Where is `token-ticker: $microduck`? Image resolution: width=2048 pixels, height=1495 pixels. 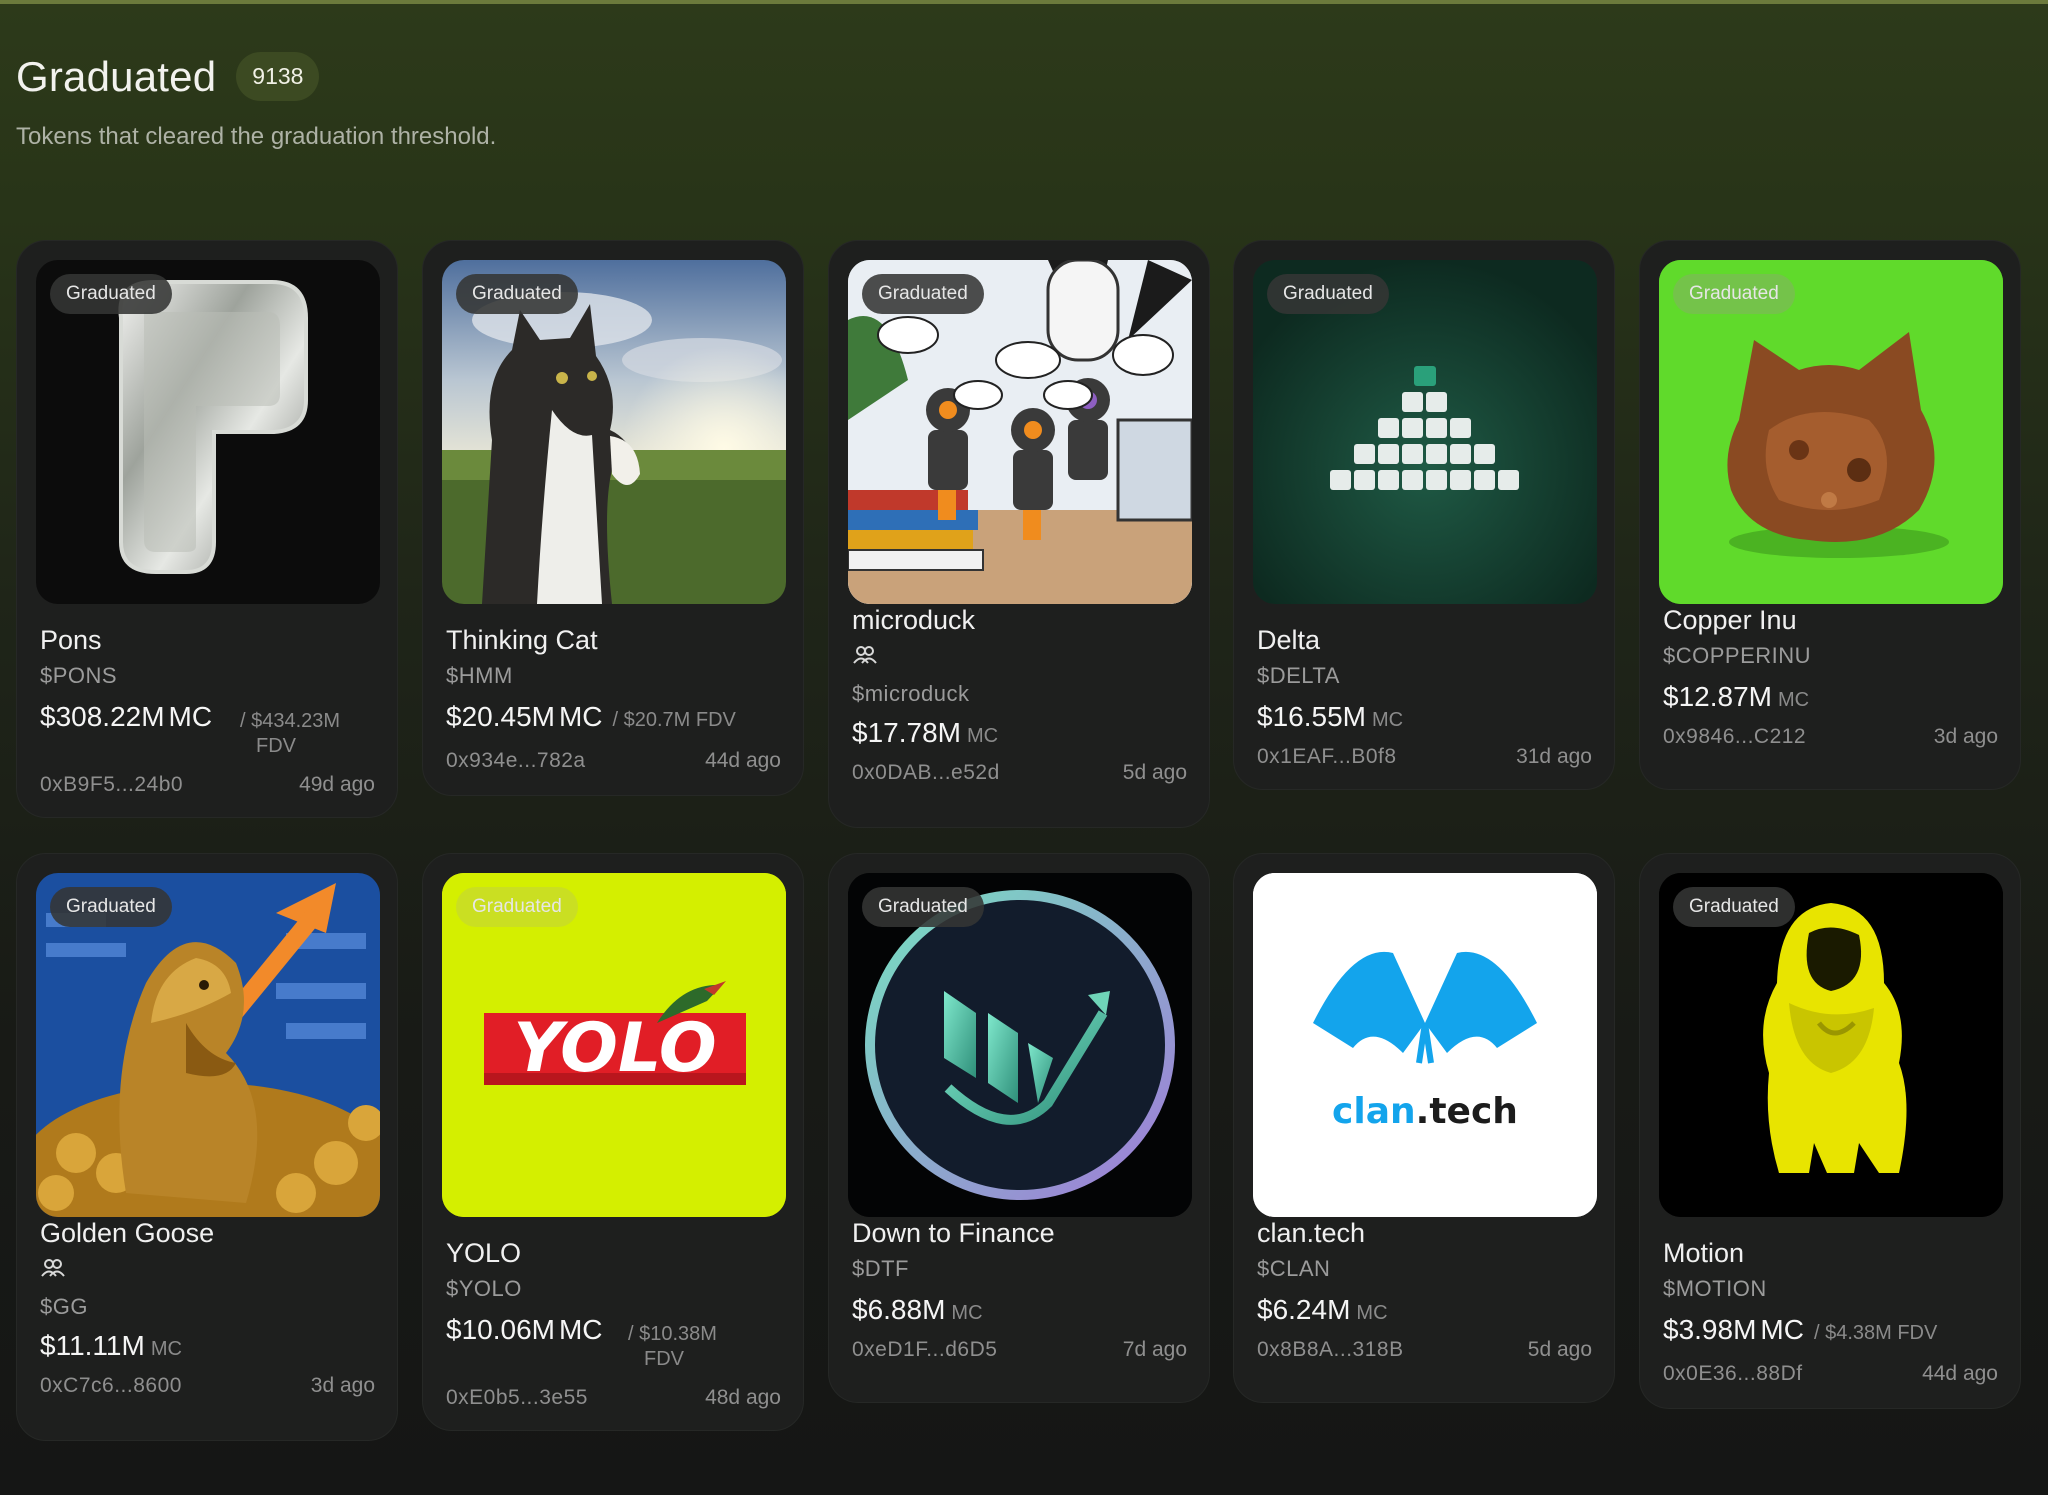
token-ticker: $microduck is located at coordinates (911, 693).